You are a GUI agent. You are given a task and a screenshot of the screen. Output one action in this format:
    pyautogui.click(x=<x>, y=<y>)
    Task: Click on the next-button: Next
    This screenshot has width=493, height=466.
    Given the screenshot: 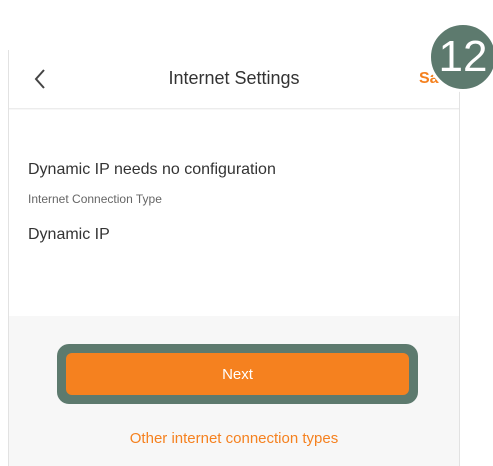 What is the action you would take?
    pyautogui.click(x=237, y=374)
    